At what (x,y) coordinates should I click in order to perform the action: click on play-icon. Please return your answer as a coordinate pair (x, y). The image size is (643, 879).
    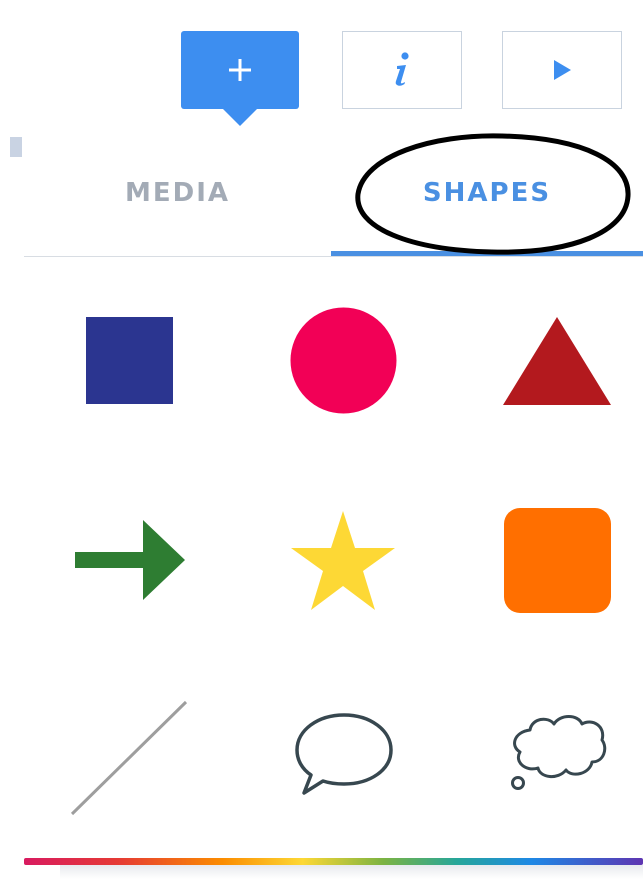
    Looking at the image, I should click on (562, 70).